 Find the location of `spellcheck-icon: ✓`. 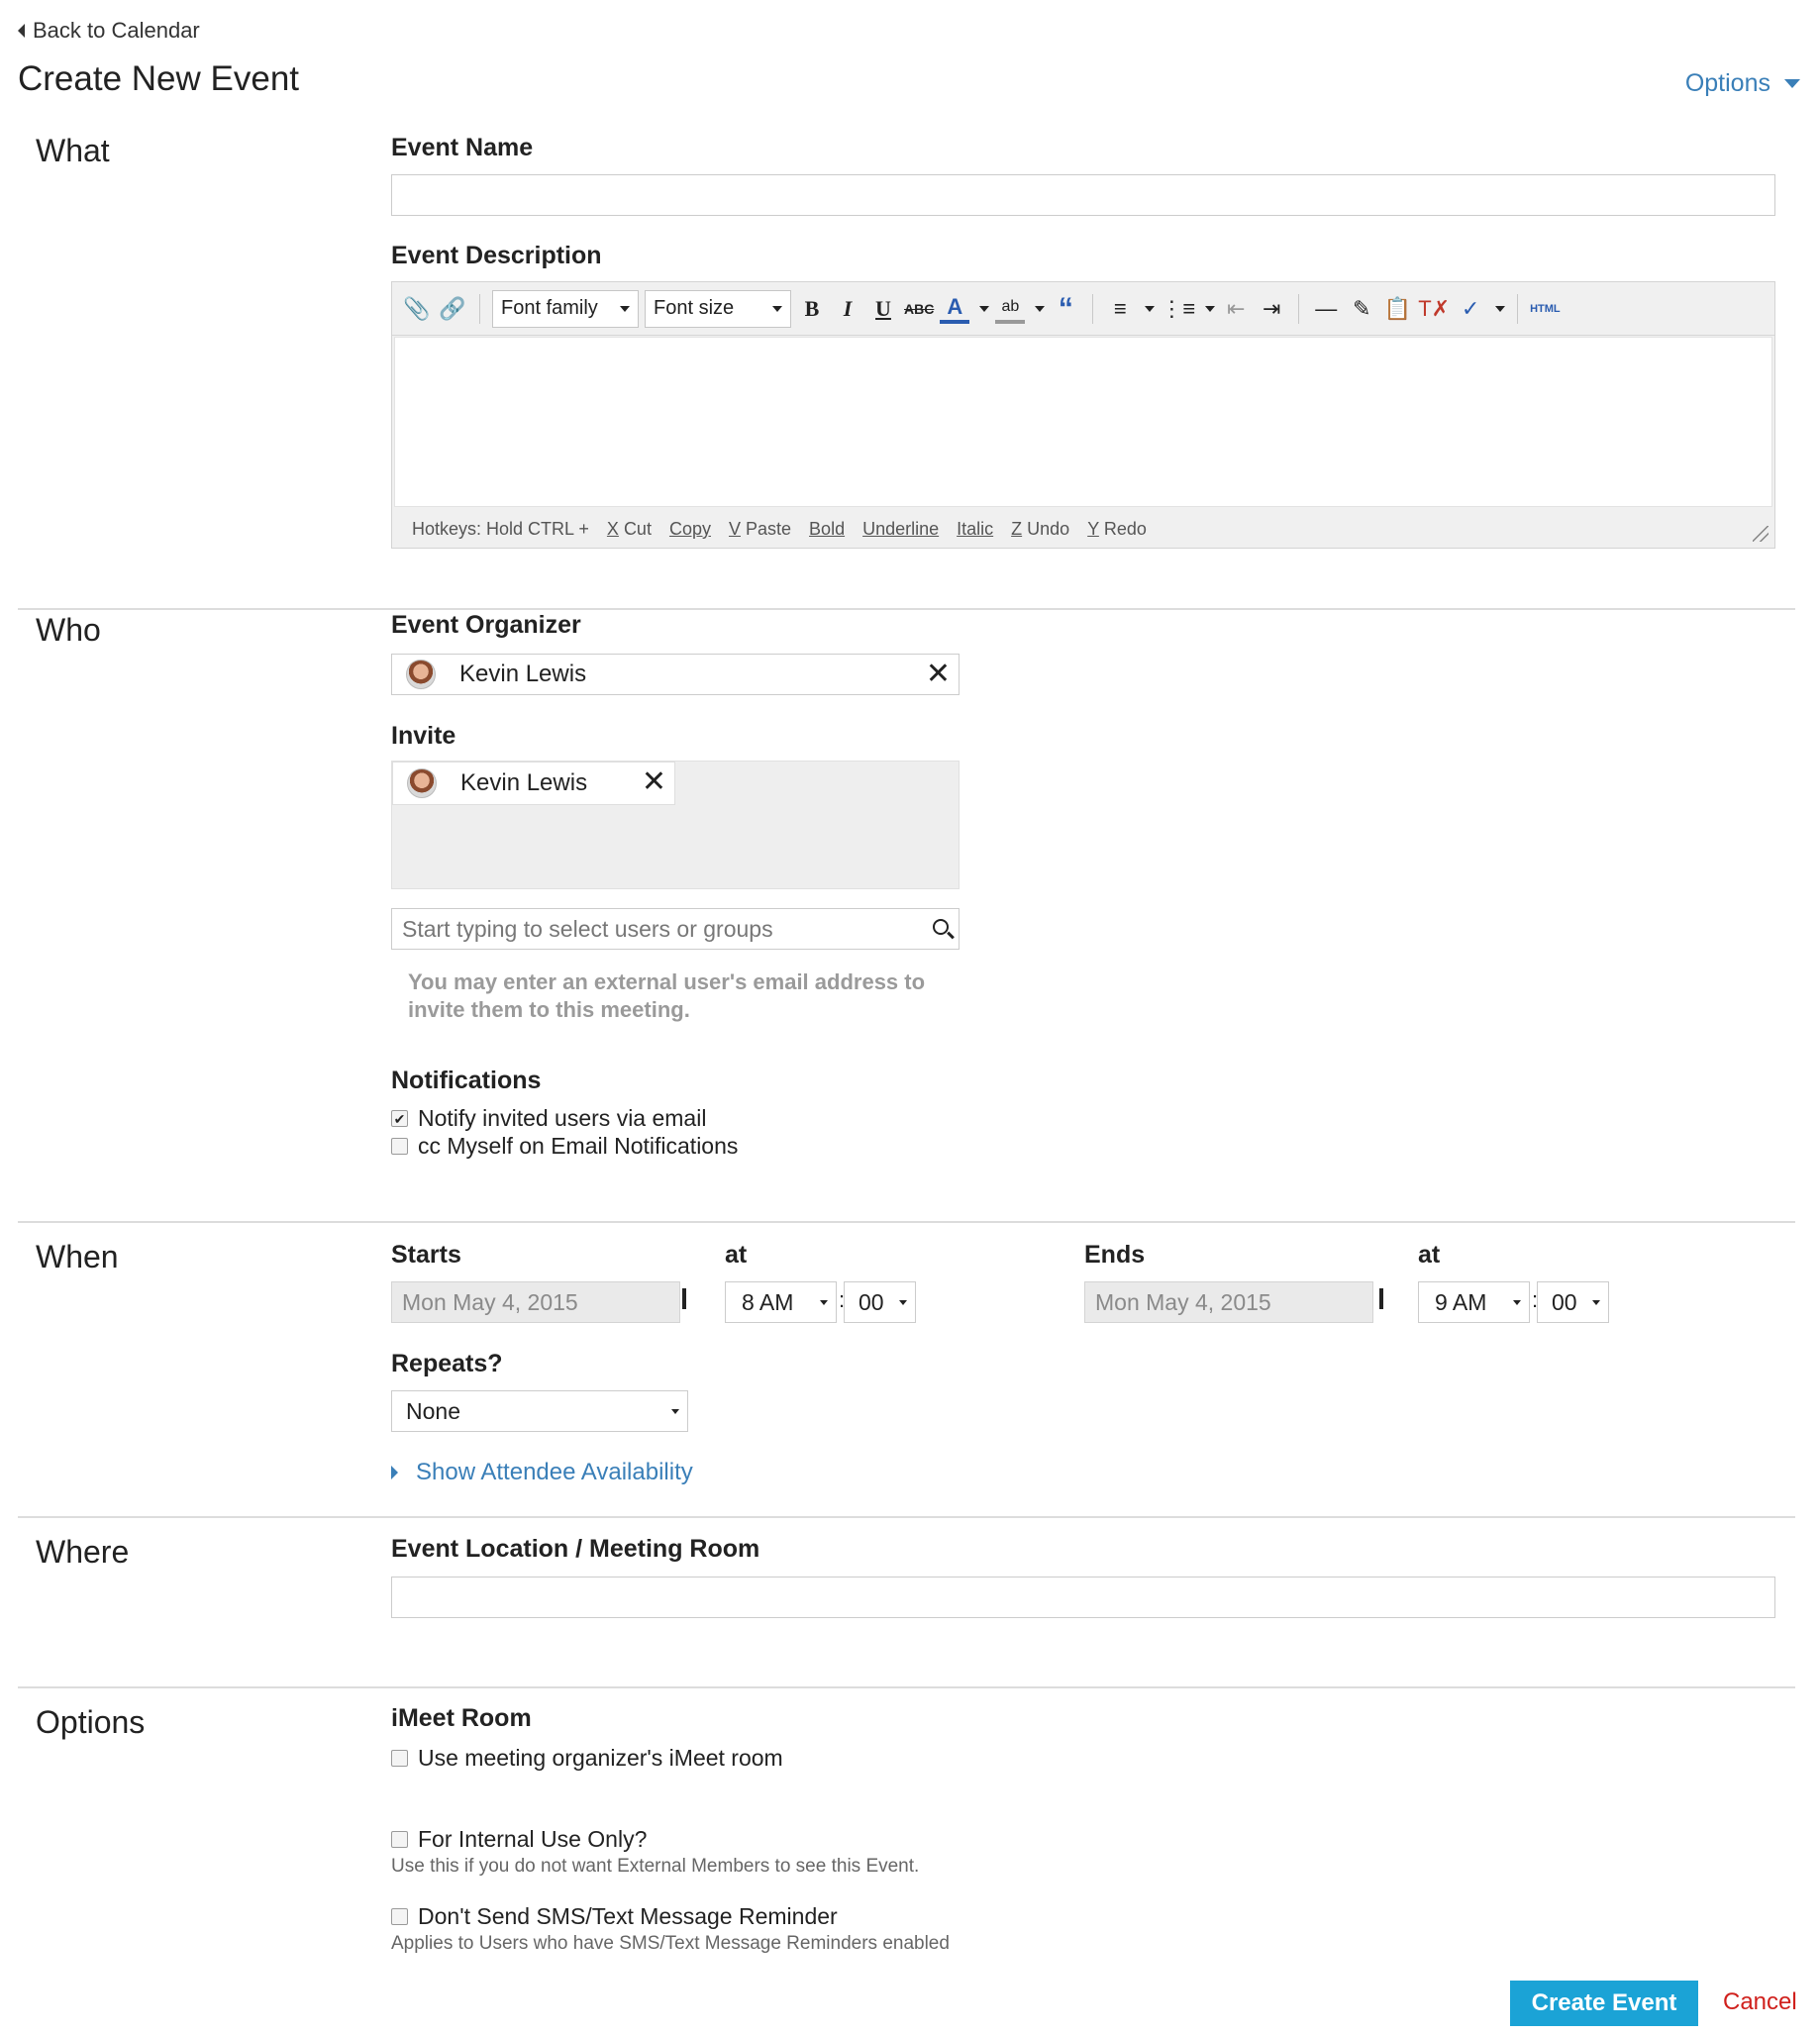

spellcheck-icon: ✓ is located at coordinates (1470, 309).